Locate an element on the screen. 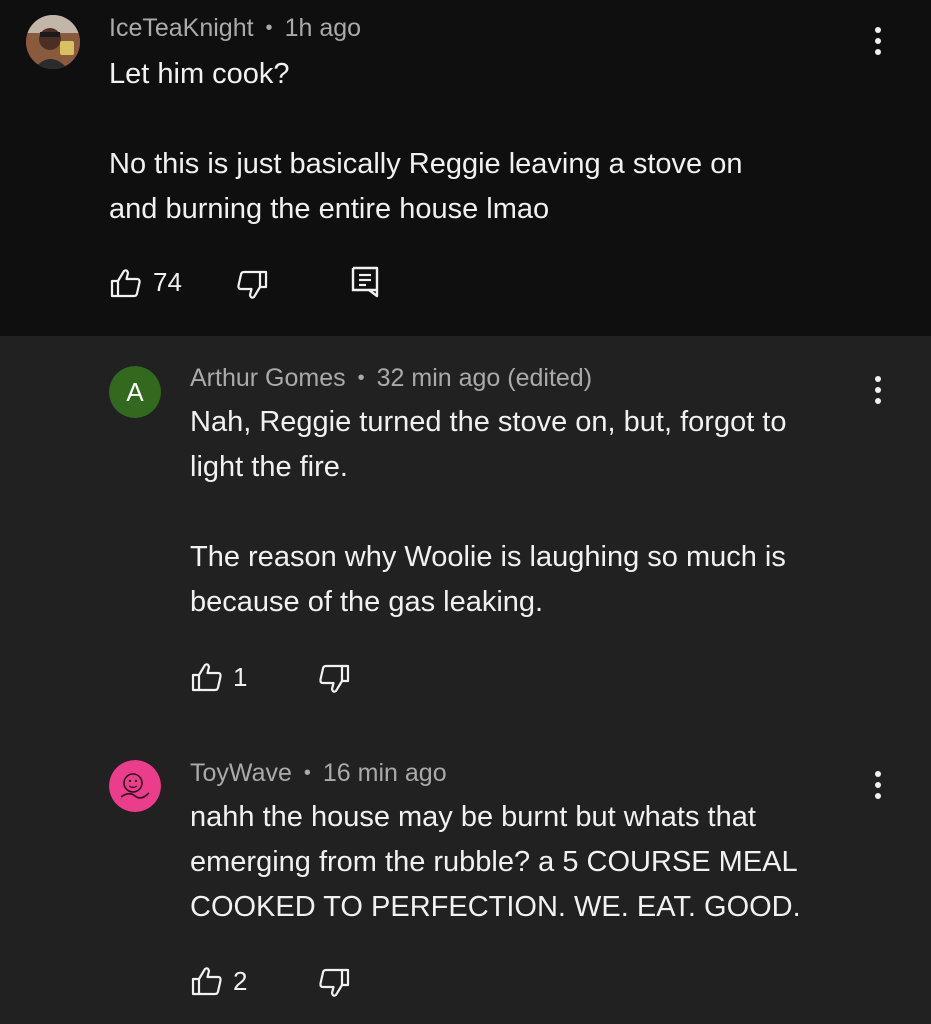 The image size is (931, 1024). toywave-avatar is located at coordinates (135, 786).